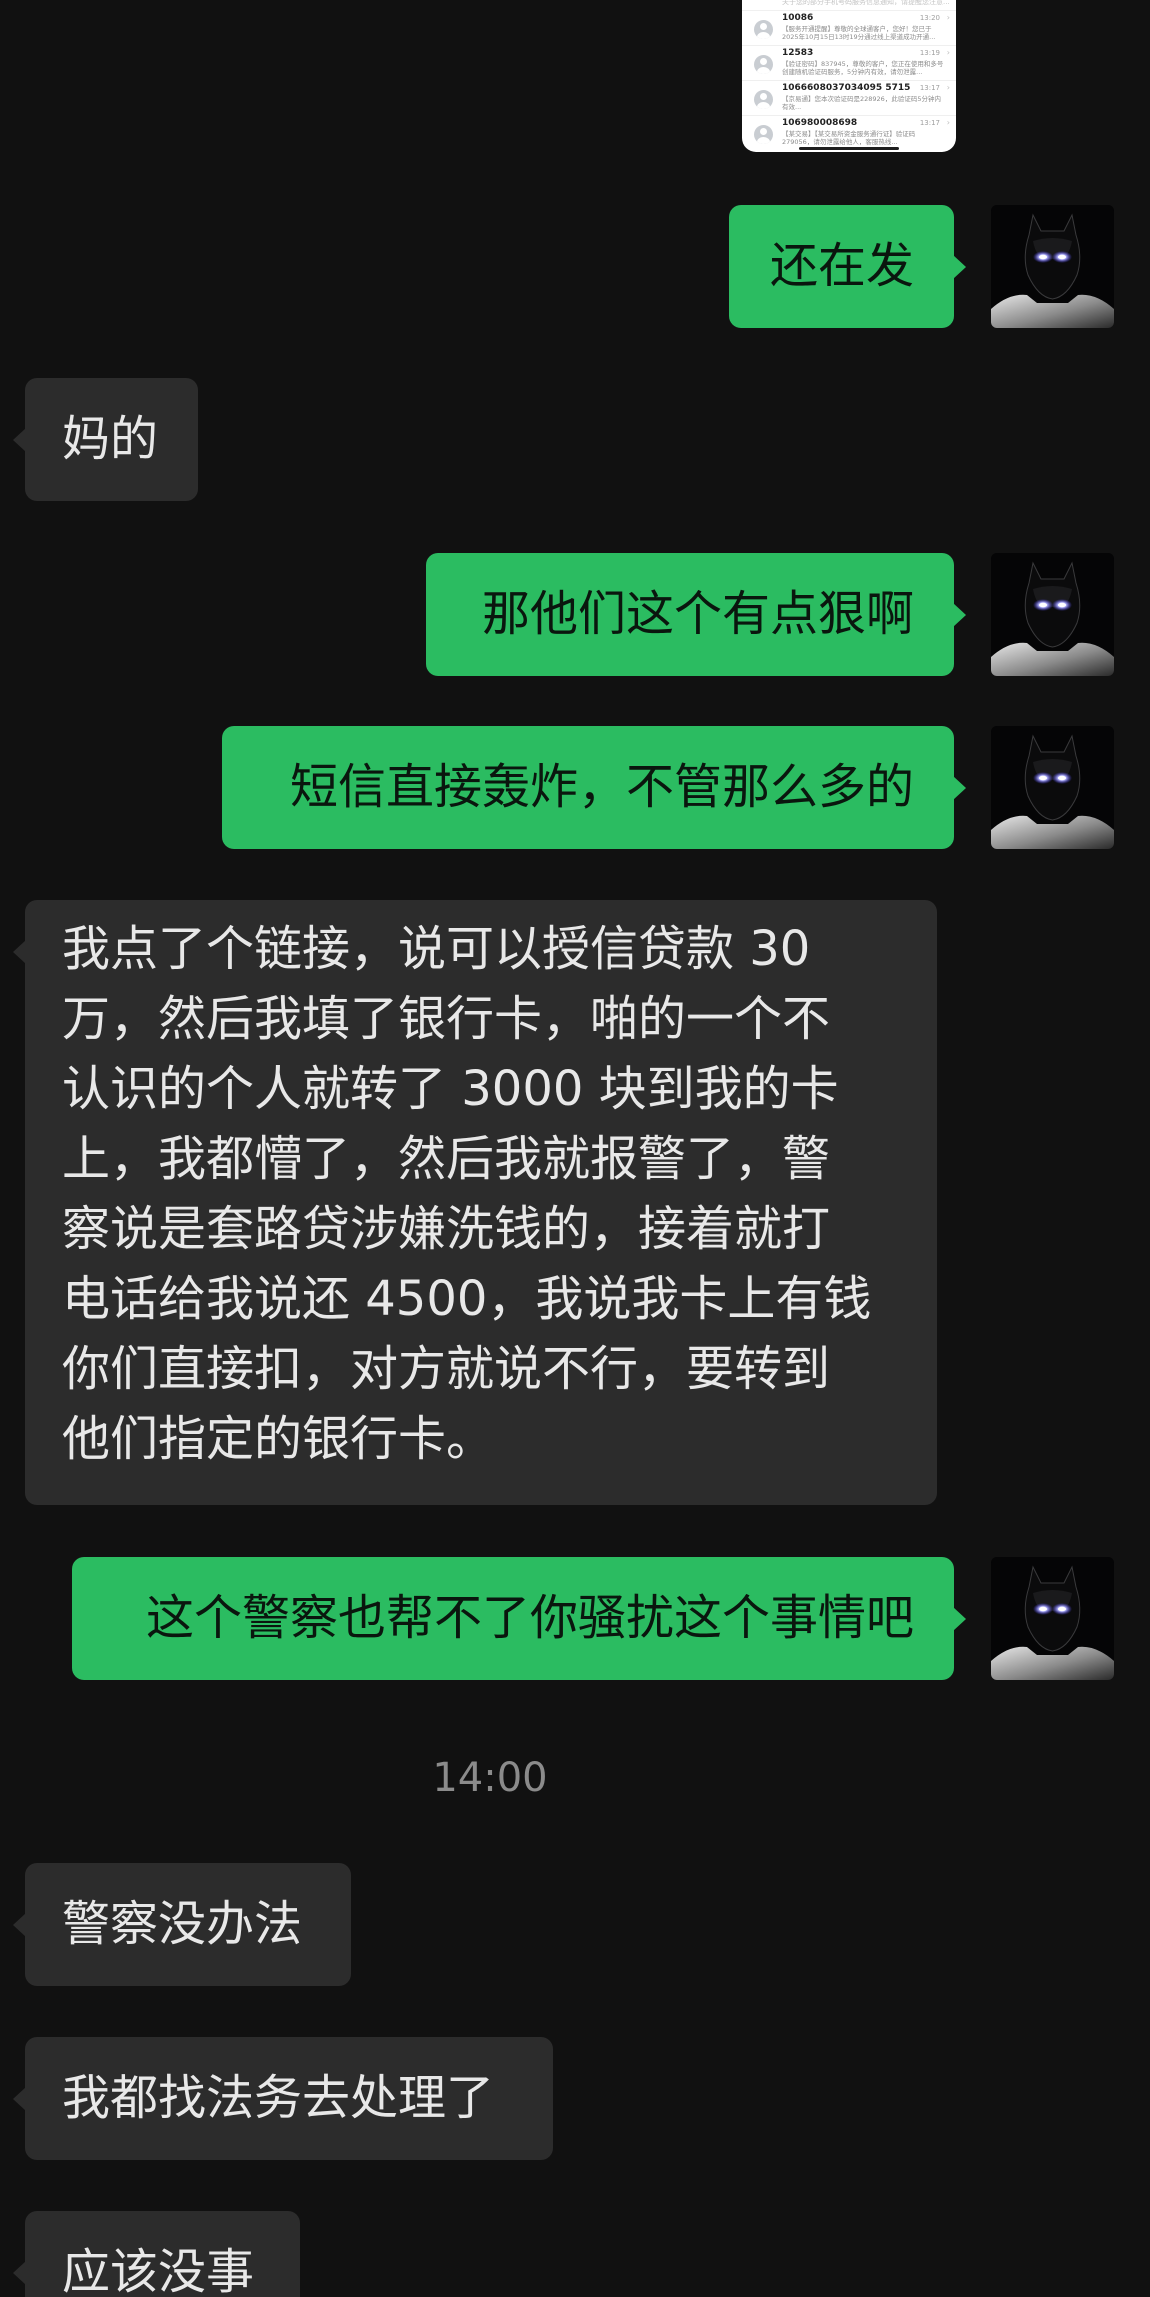 The image size is (1150, 2297). I want to click on message-text: 妈的, so click(110, 439).